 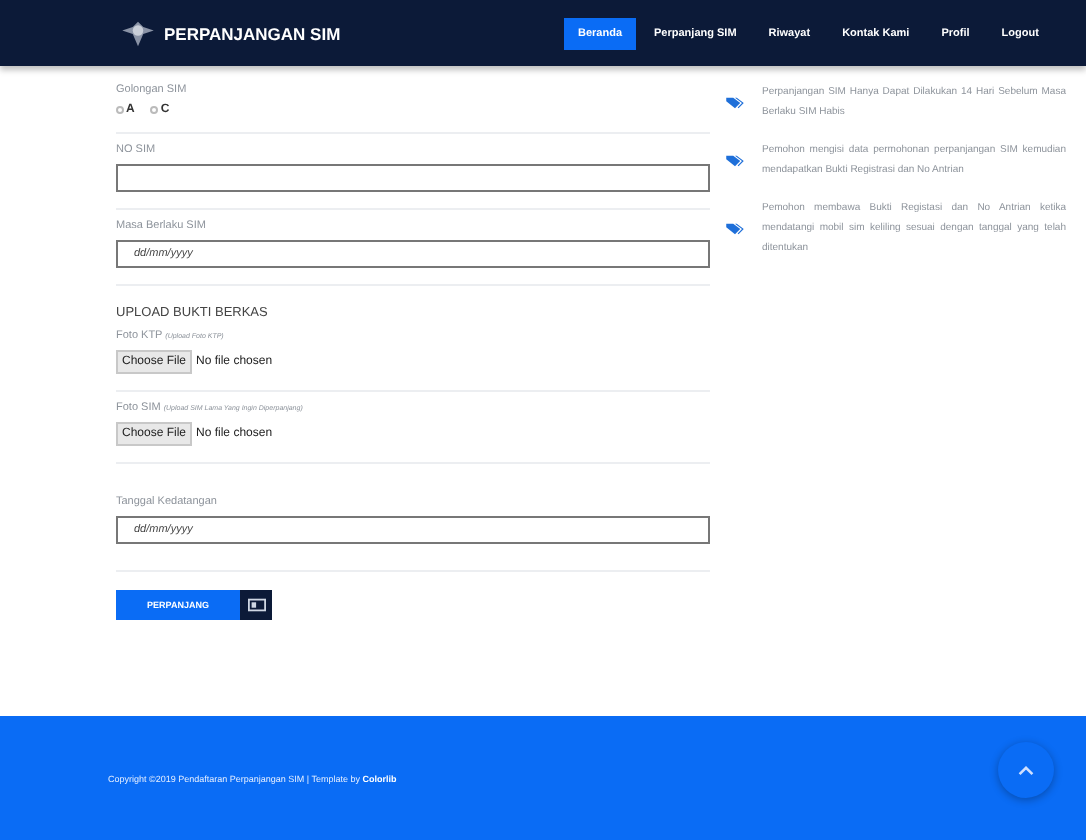 What do you see at coordinates (256, 605) in the screenshot?
I see `id-card-icon` at bounding box center [256, 605].